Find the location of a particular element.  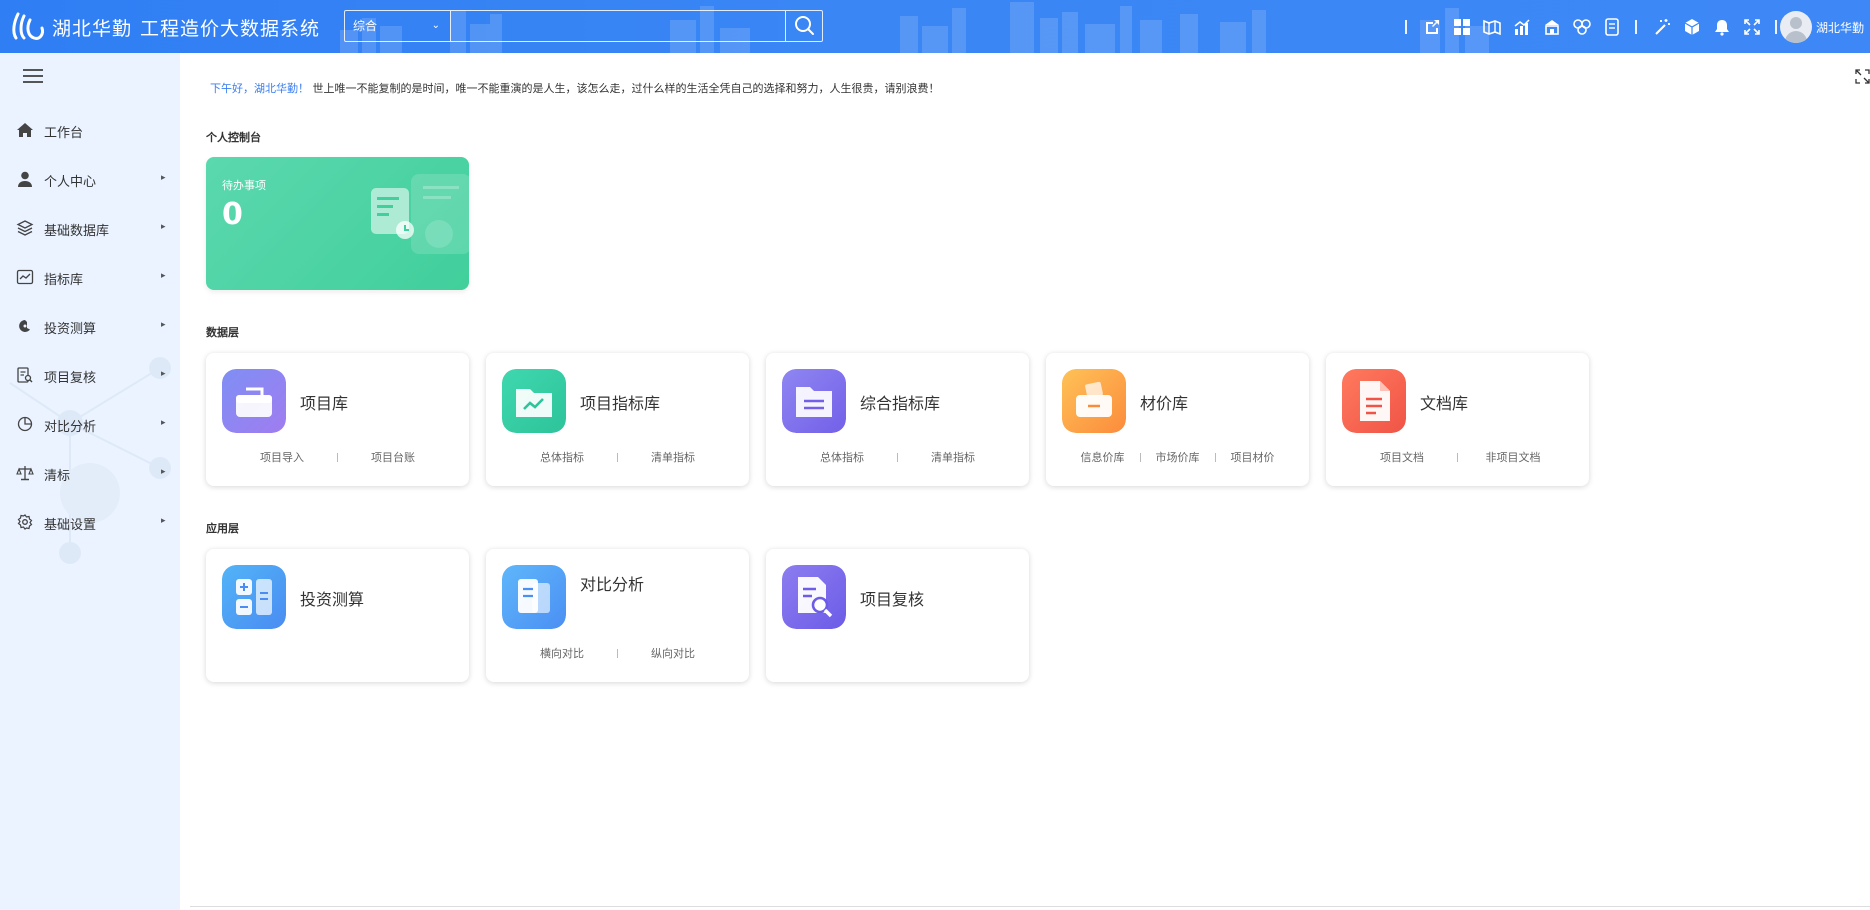

sidebar-item-workbench: 工作台 is located at coordinates (90, 130).